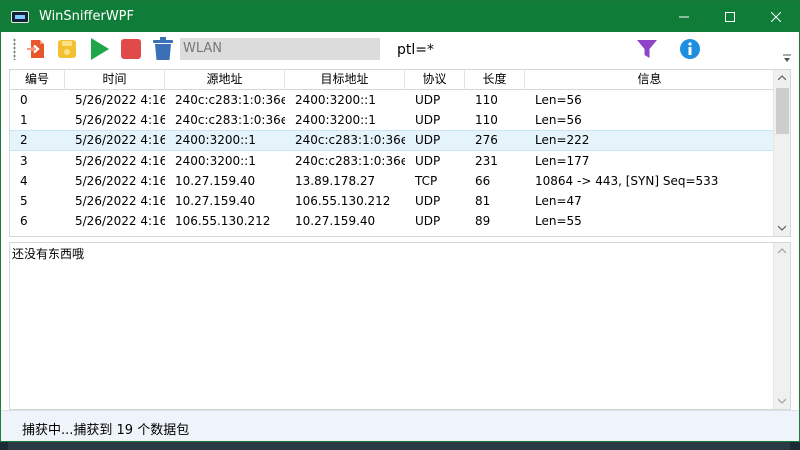 The image size is (800, 450). I want to click on cell-length: 89, so click(483, 221).